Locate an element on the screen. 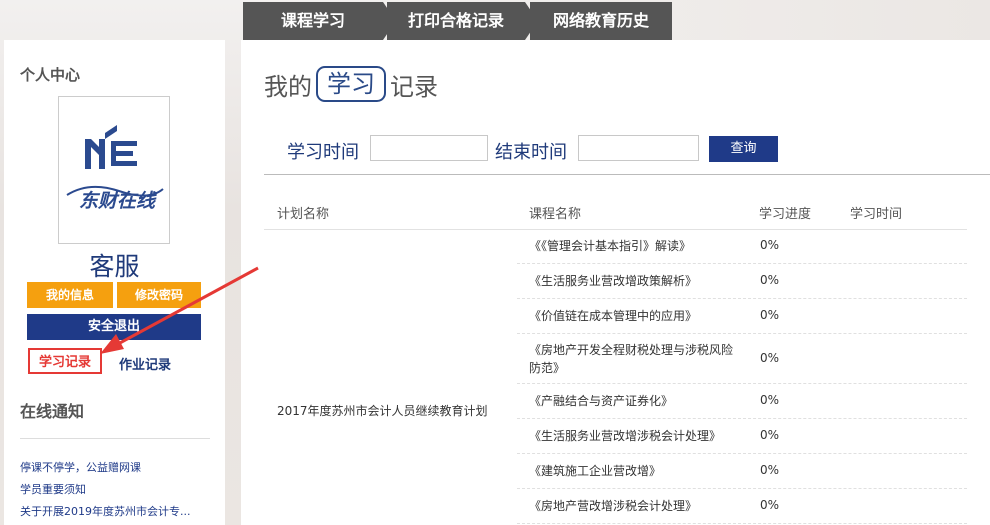 This screenshot has height=525, width=990. homework-records-link: 作业记录 is located at coordinates (145, 363).